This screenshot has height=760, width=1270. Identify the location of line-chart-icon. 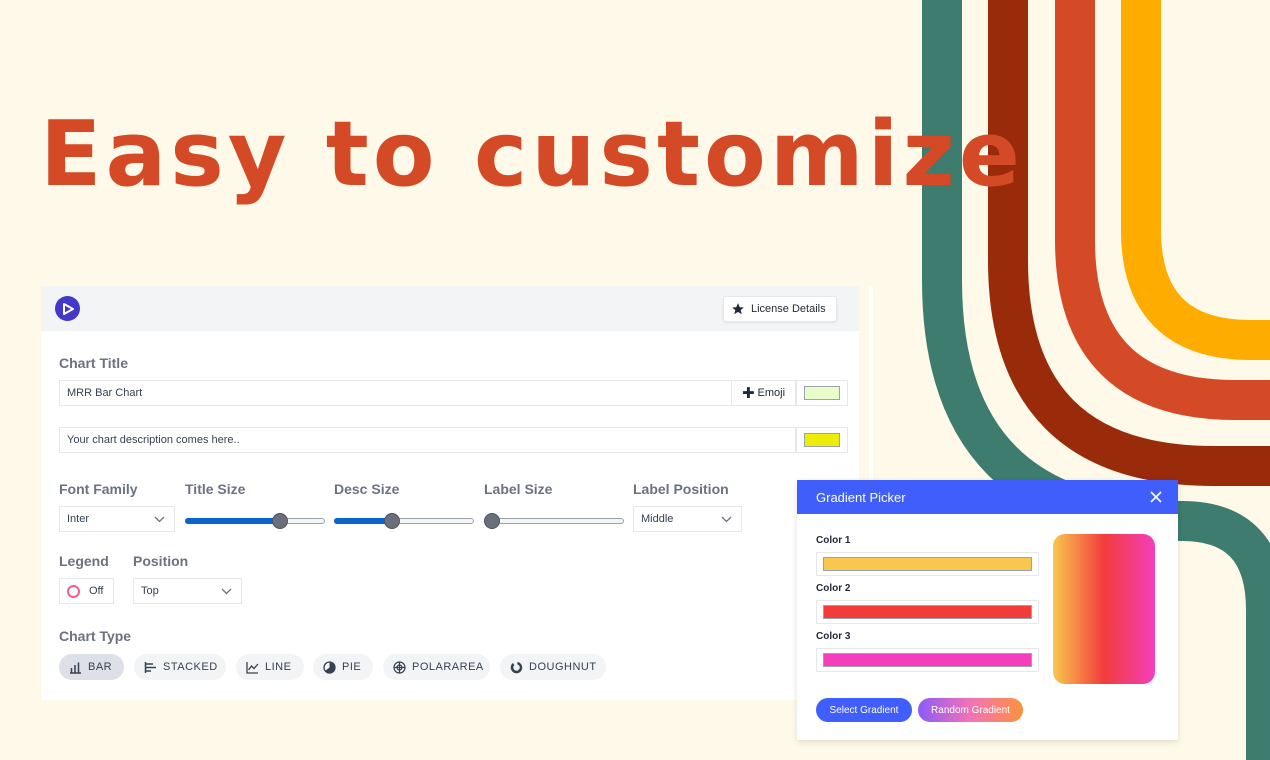
(252, 667).